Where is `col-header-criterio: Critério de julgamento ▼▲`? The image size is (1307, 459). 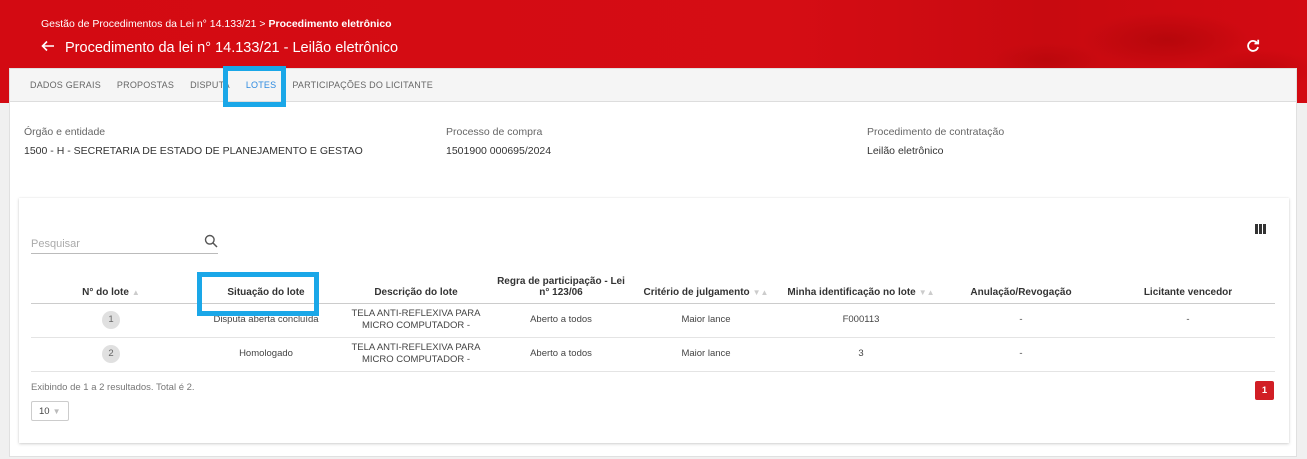
col-header-criterio: Critério de julgamento ▼▲ is located at coordinates (706, 287).